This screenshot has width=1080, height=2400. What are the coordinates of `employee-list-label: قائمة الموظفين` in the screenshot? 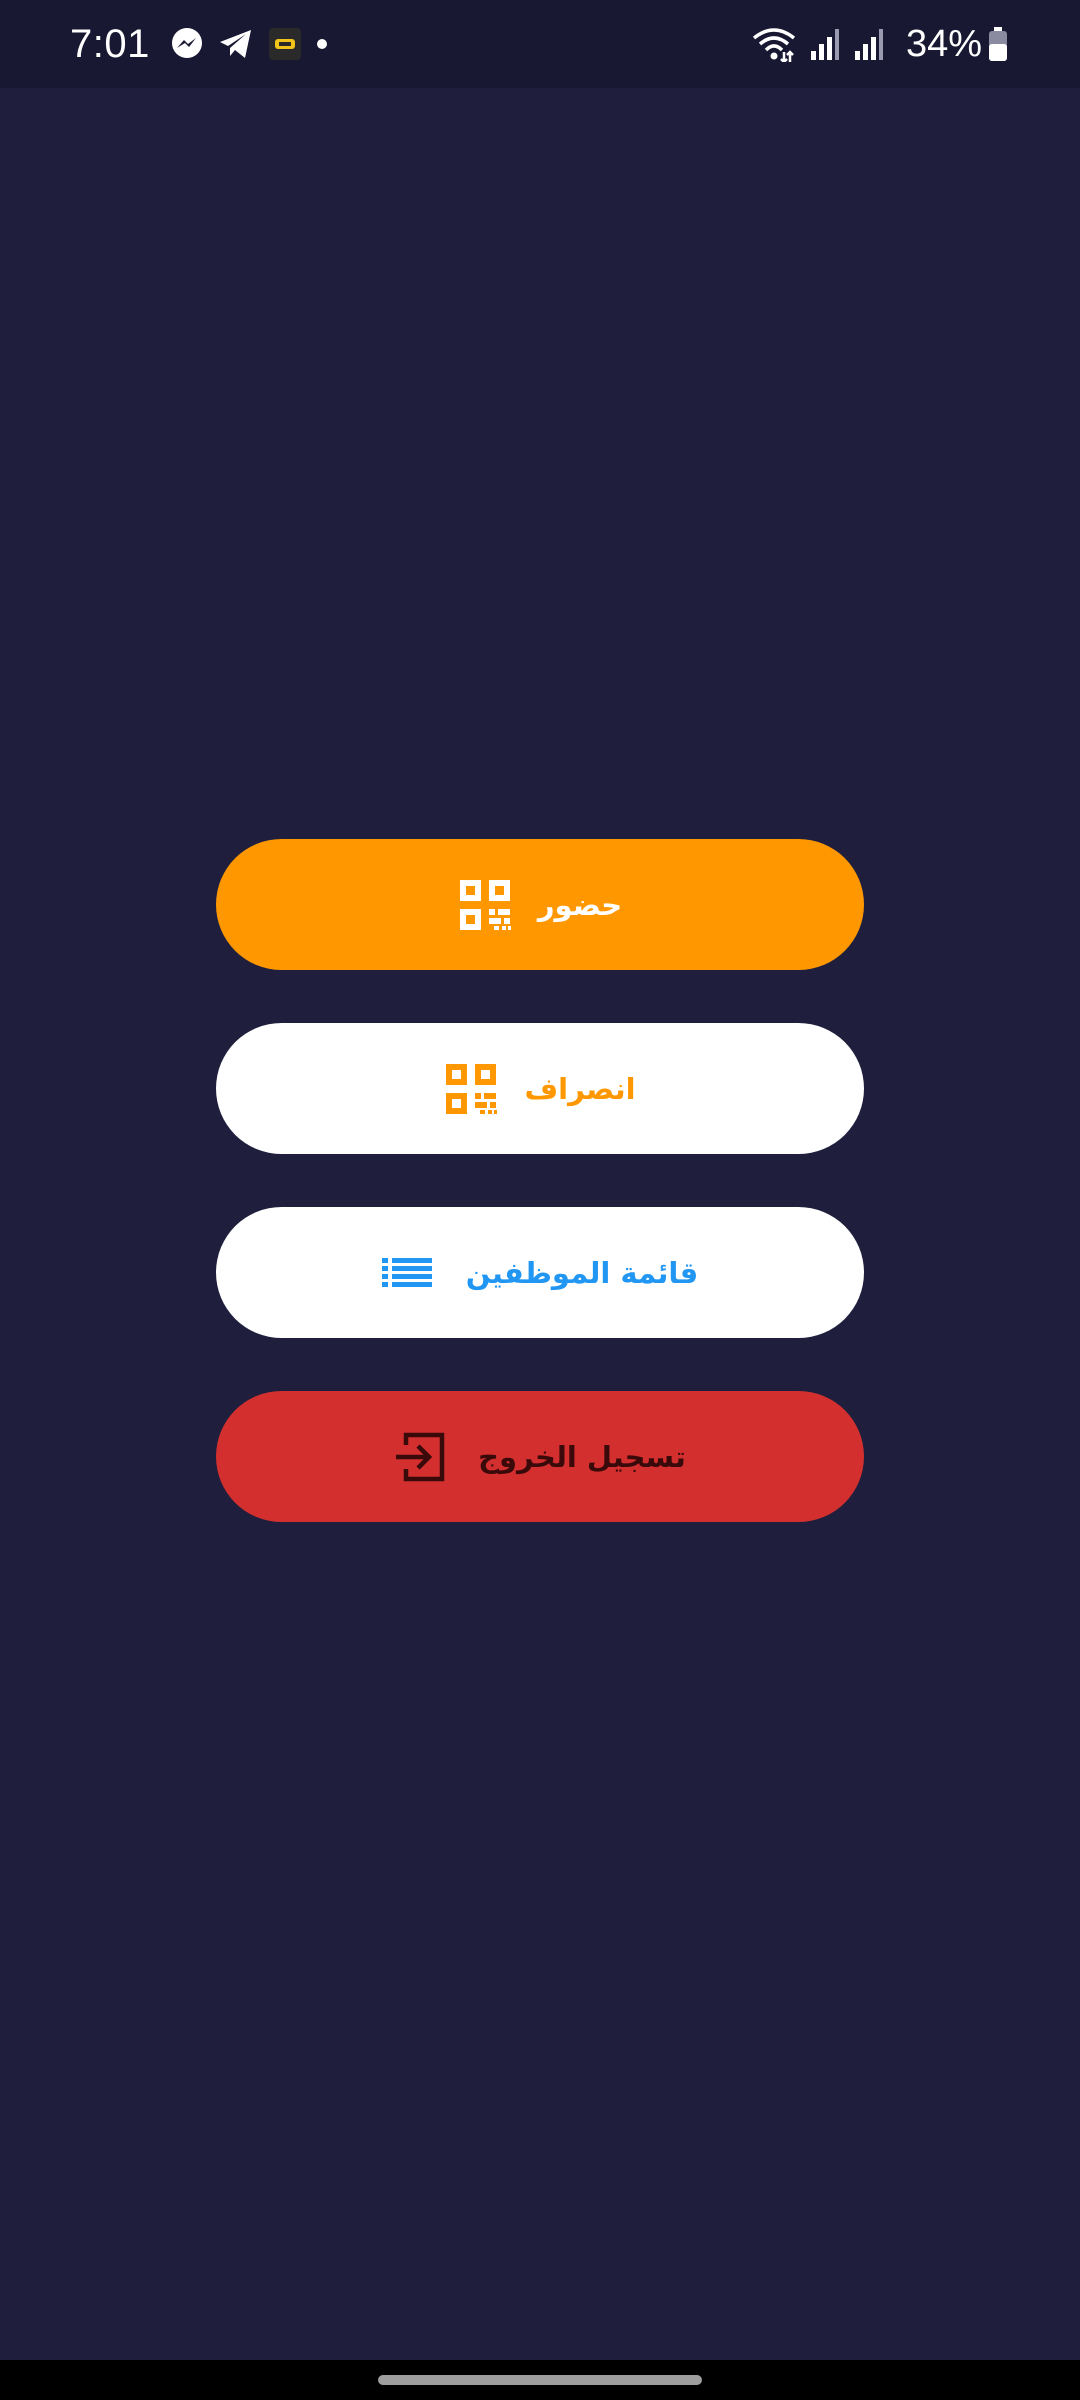 It's located at (582, 1272).